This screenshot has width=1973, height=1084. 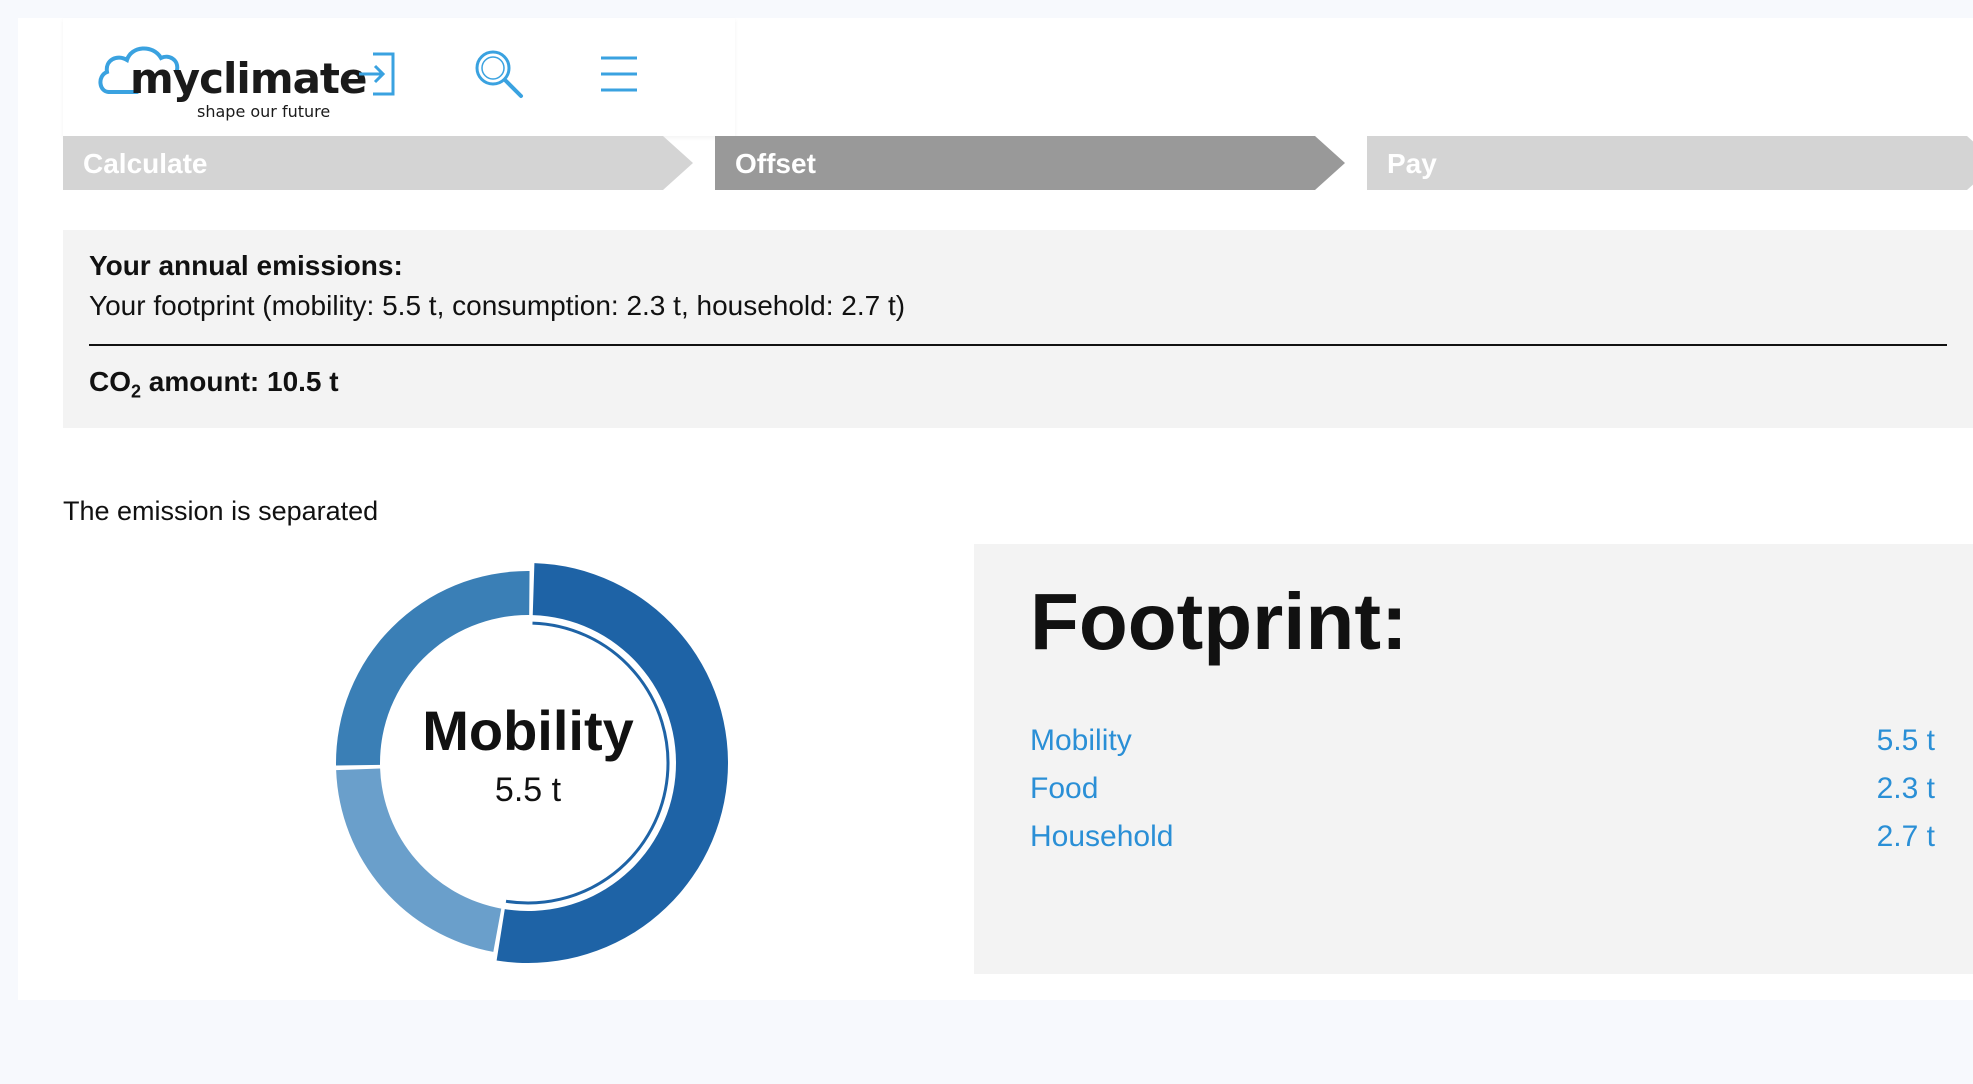 I want to click on donut-center-value: 5.5 t, so click(x=528, y=790).